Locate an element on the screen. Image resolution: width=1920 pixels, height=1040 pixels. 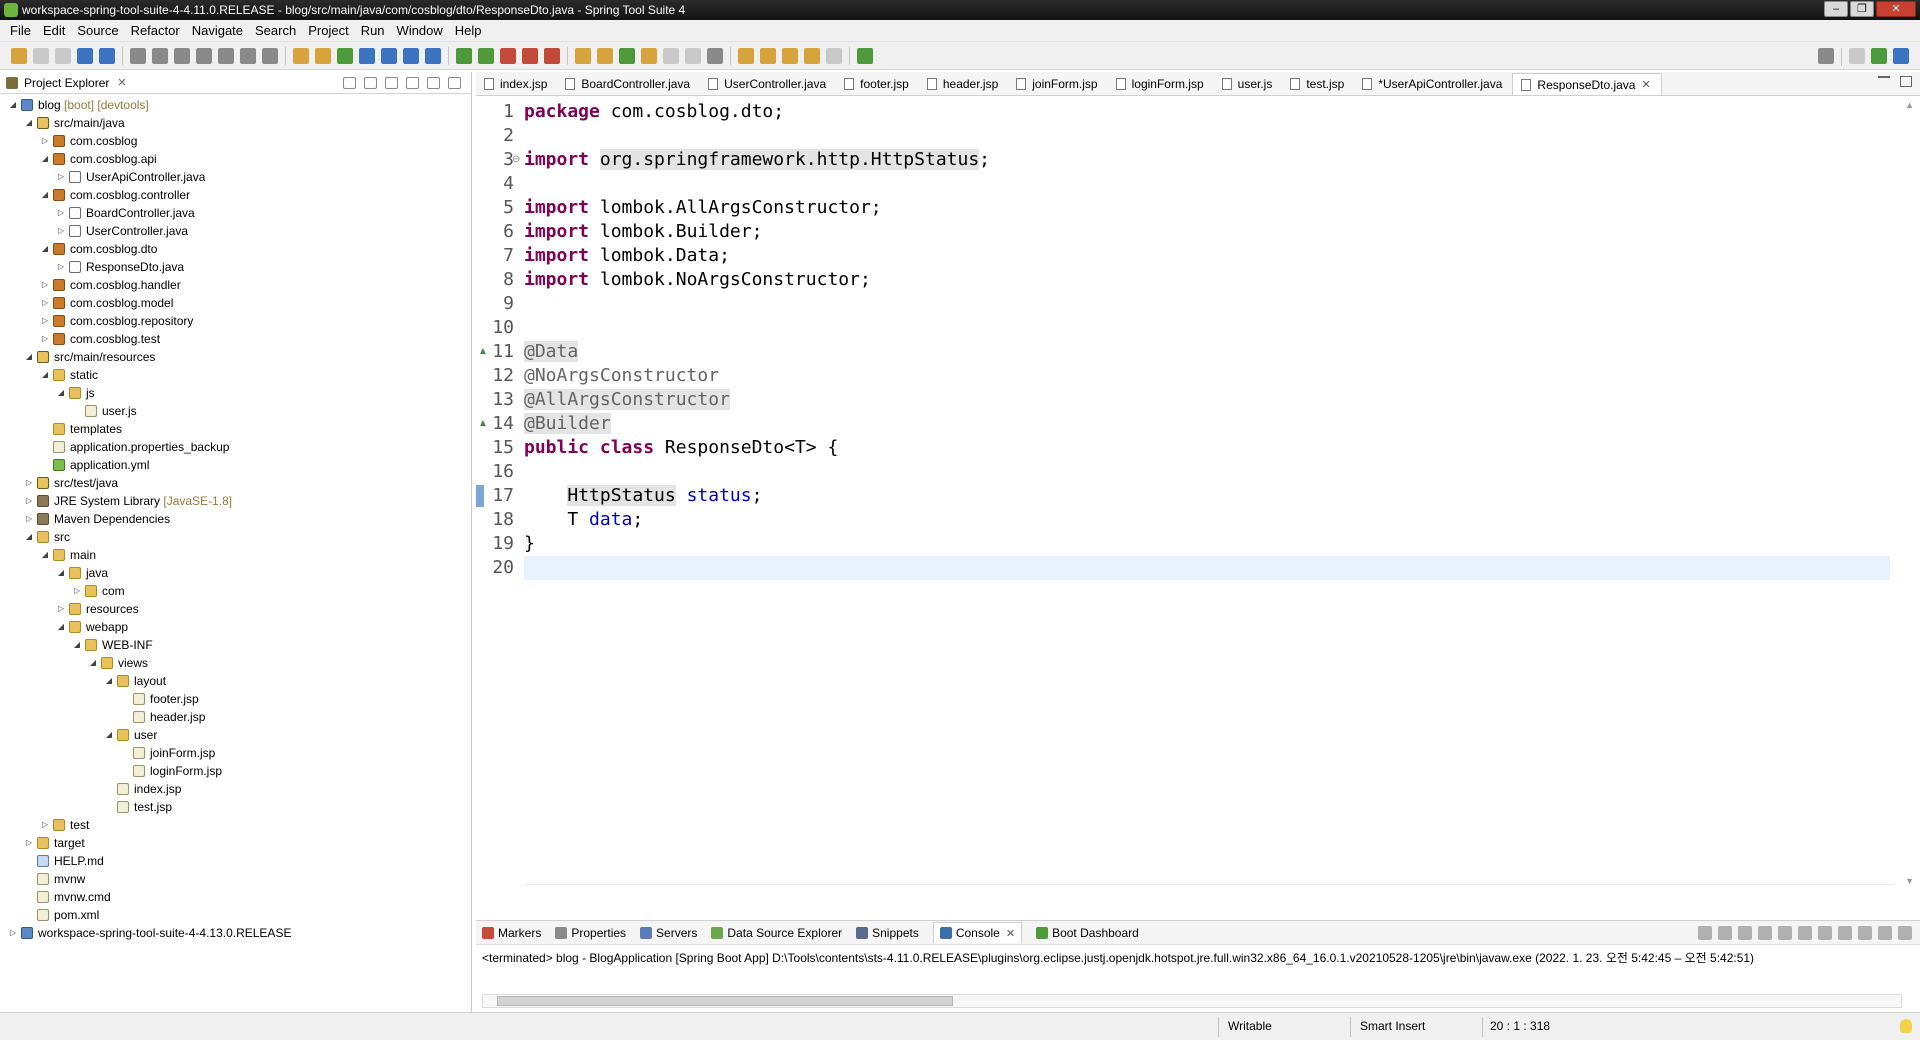
editor-tab: BoardController.java is located at coordinates (628, 84).